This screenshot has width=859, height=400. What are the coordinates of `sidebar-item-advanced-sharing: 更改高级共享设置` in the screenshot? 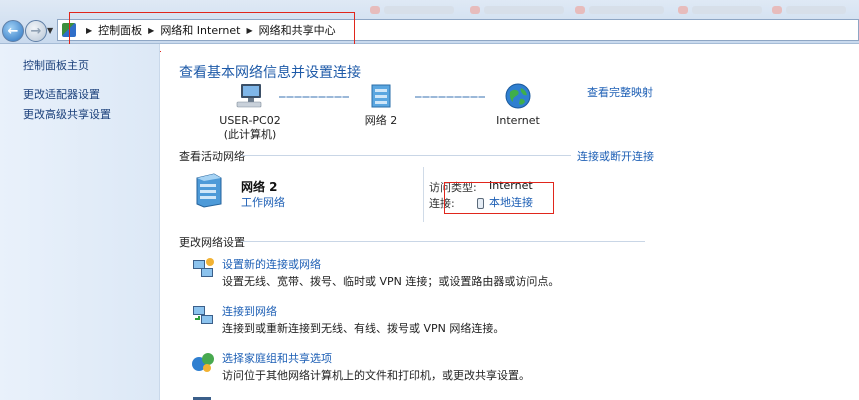 It's located at (67, 114).